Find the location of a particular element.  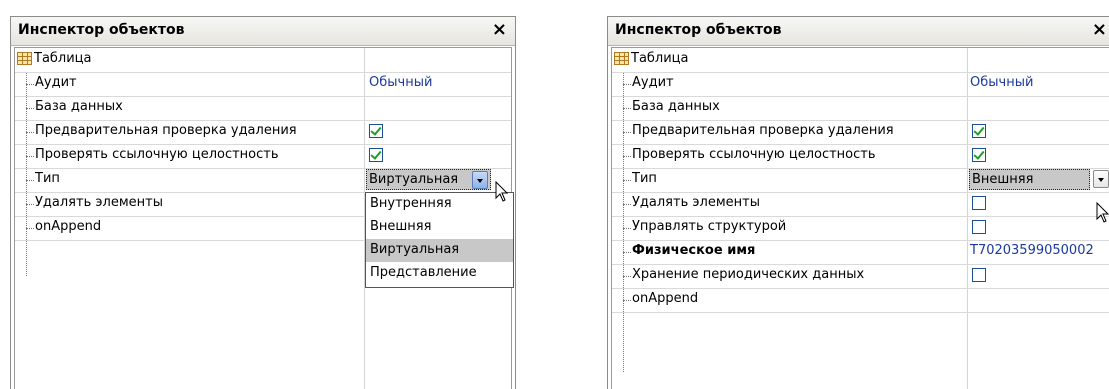

dropdown-option: Внутренняя is located at coordinates (439, 204).